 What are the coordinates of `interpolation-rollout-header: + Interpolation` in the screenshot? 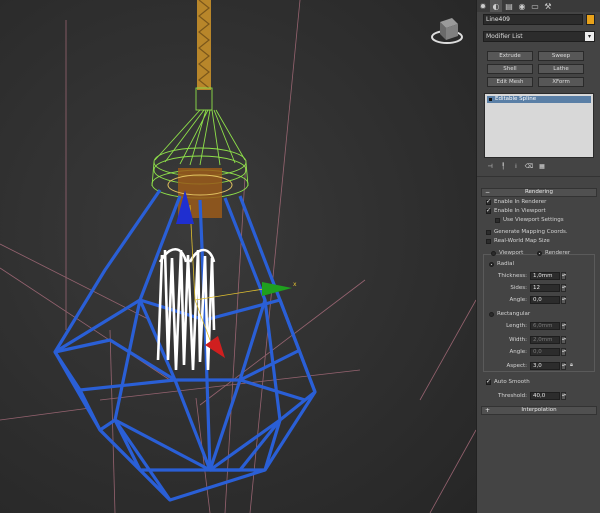 It's located at (539, 410).